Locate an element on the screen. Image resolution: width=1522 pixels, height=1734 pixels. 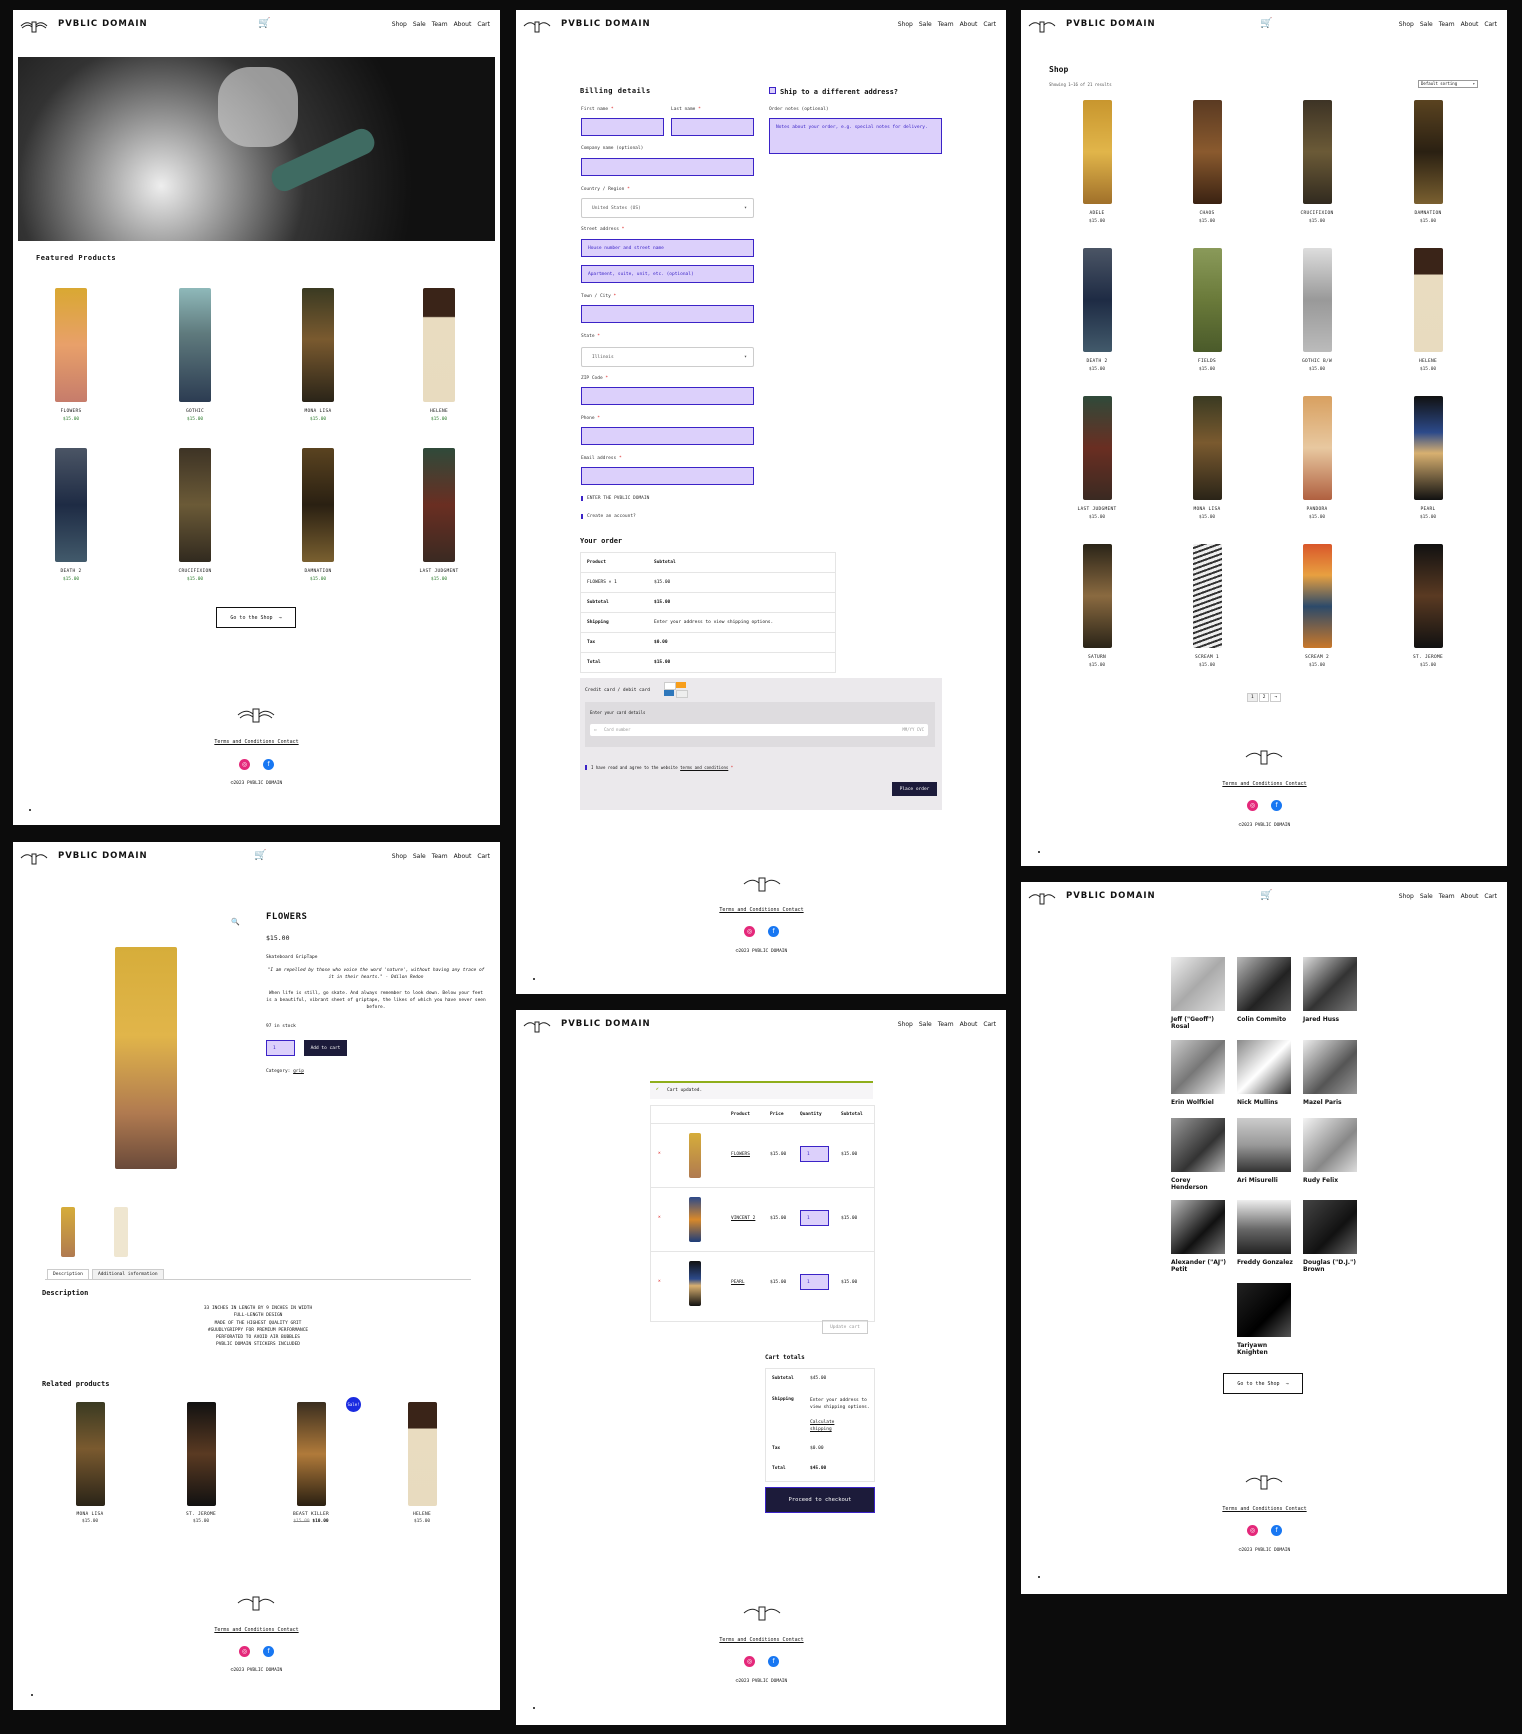
product-name: SATURN is located at coordinates (1097, 657).